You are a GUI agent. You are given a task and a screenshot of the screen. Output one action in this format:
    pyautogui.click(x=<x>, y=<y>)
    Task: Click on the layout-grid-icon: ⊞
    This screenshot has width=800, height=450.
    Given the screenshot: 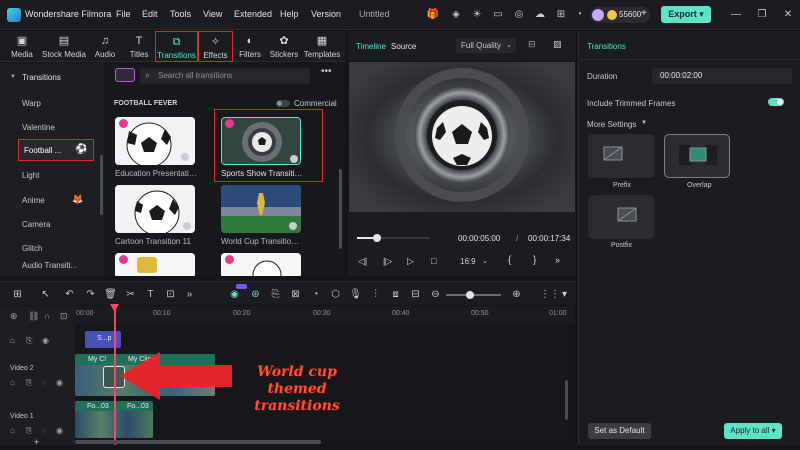 What is the action you would take?
    pyautogui.click(x=17, y=294)
    